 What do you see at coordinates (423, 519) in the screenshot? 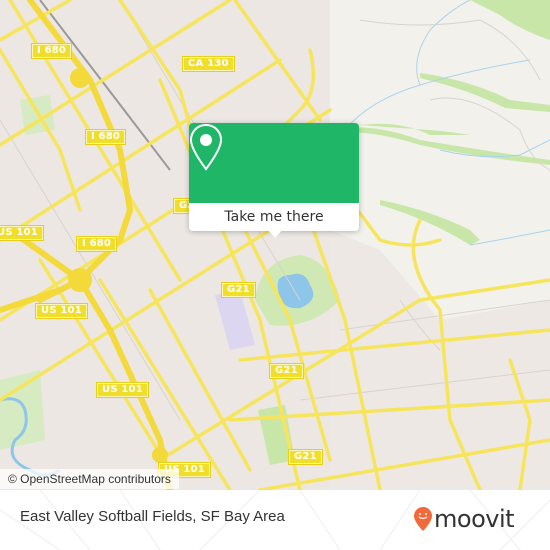
I see `moovit-pin-icon` at bounding box center [423, 519].